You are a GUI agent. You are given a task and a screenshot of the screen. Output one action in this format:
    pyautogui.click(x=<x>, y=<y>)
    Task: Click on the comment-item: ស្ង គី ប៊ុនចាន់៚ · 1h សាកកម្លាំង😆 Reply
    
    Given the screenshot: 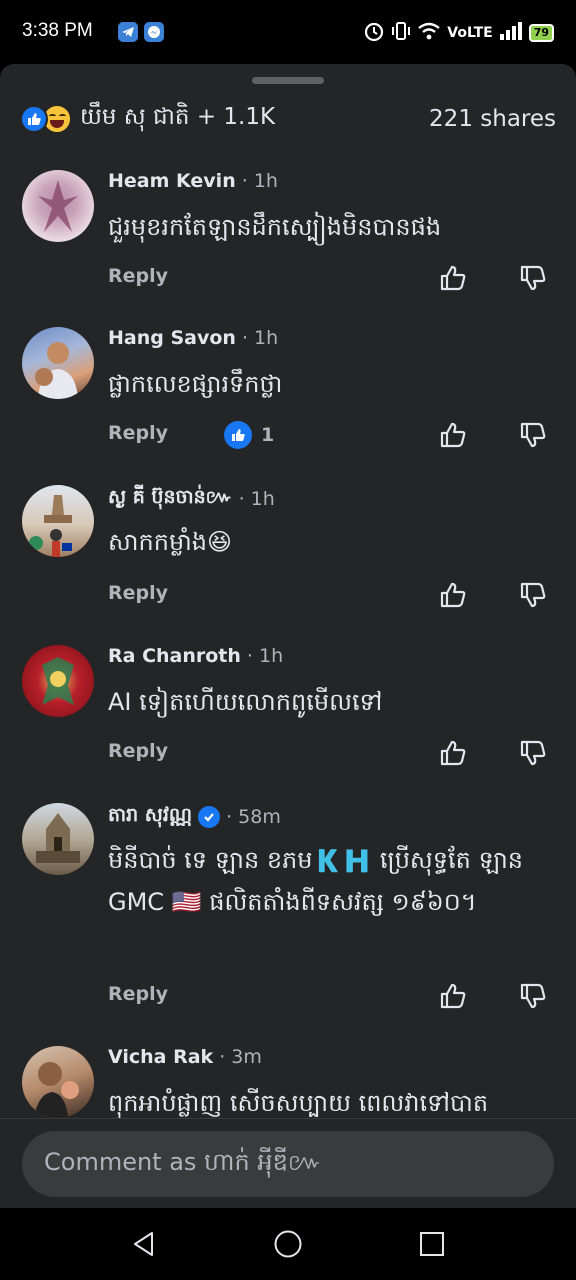 What is the action you would take?
    pyautogui.click(x=288, y=550)
    